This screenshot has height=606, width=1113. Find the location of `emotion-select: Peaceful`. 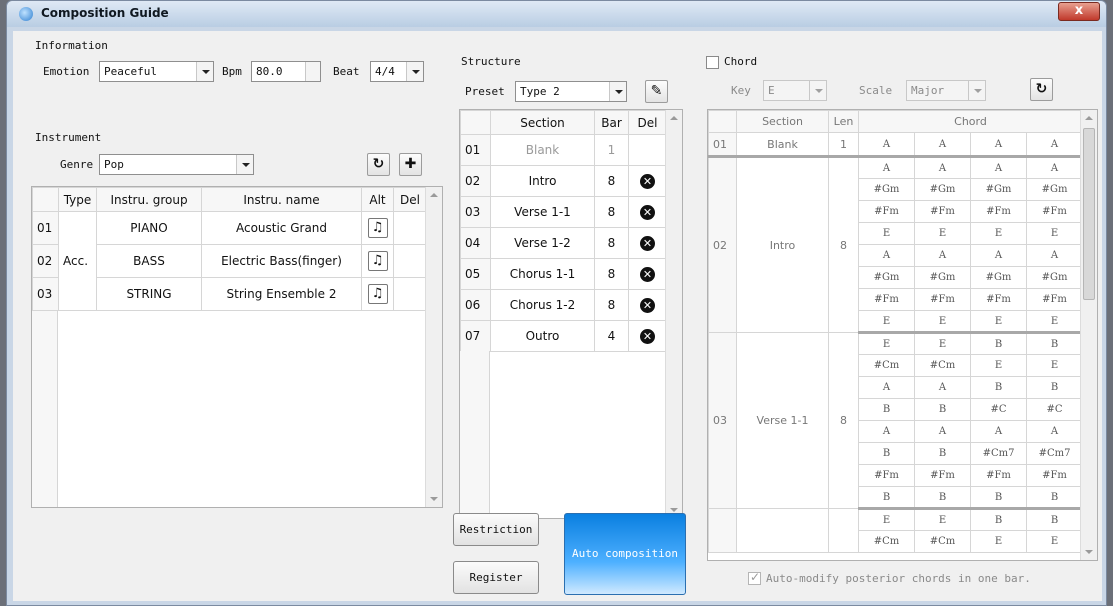

emotion-select: Peaceful is located at coordinates (156, 71).